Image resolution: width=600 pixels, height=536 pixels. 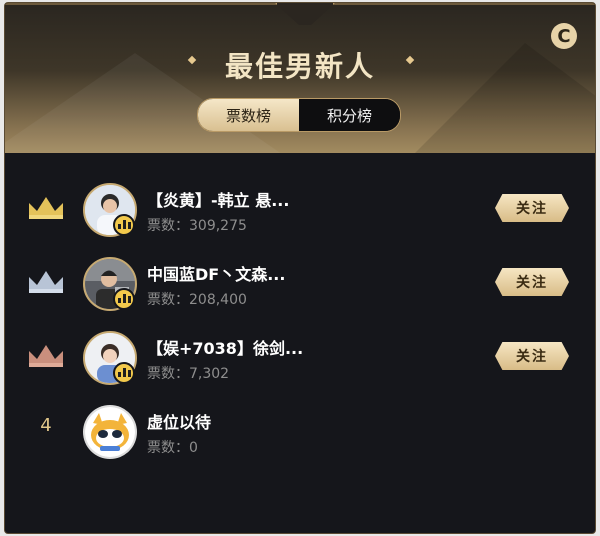 What do you see at coordinates (46, 208) in the screenshot?
I see `gold-crown-icon` at bounding box center [46, 208].